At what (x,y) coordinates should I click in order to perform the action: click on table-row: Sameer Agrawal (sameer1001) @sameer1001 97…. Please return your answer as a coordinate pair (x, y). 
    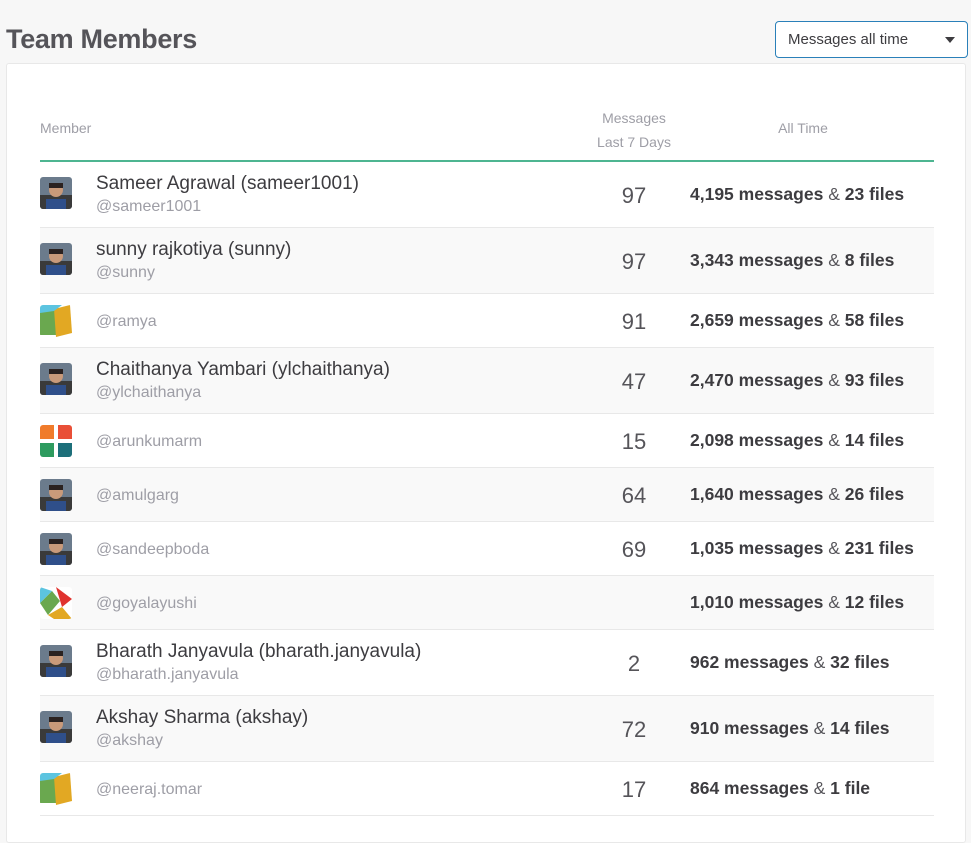
    Looking at the image, I should click on (487, 195).